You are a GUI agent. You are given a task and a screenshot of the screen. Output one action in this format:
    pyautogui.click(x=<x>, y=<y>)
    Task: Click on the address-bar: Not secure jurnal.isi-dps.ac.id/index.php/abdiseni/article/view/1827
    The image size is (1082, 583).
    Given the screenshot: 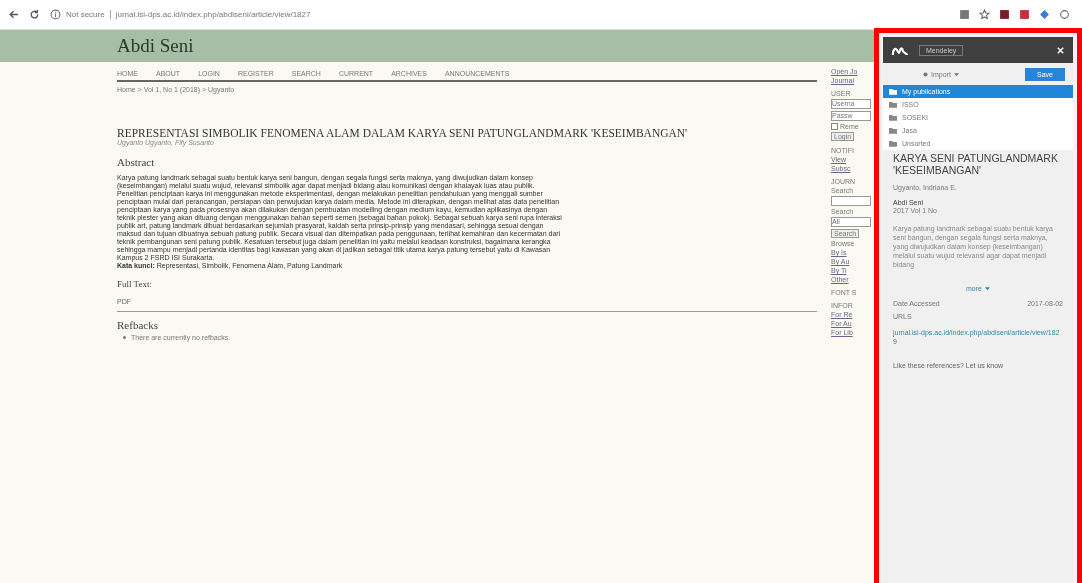 What is the action you would take?
    pyautogui.click(x=499, y=14)
    